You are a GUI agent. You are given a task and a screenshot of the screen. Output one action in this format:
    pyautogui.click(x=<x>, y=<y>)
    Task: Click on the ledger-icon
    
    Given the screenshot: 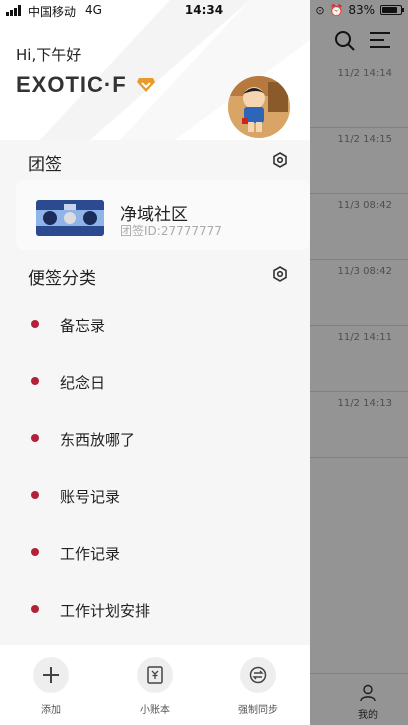 What is the action you would take?
    pyautogui.click(x=155, y=675)
    